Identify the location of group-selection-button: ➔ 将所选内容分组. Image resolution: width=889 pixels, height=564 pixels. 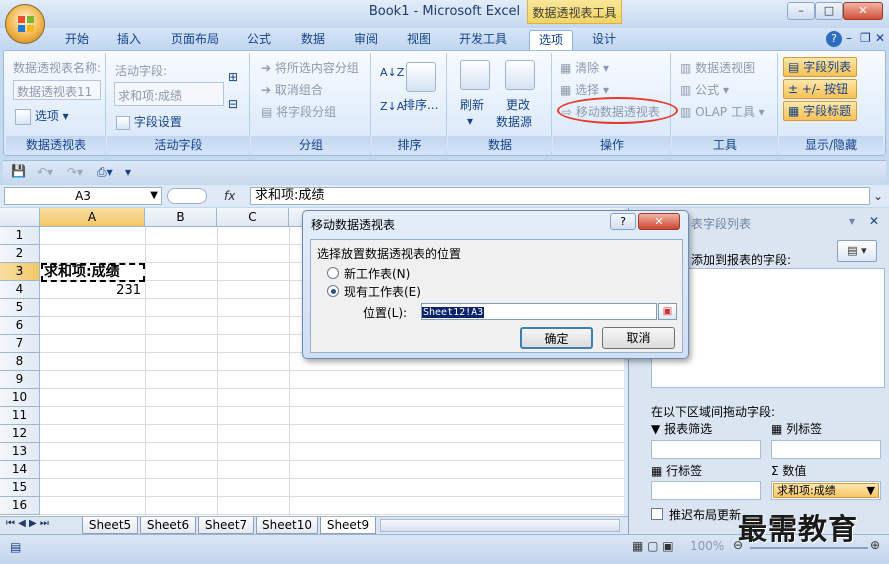
(310, 67).